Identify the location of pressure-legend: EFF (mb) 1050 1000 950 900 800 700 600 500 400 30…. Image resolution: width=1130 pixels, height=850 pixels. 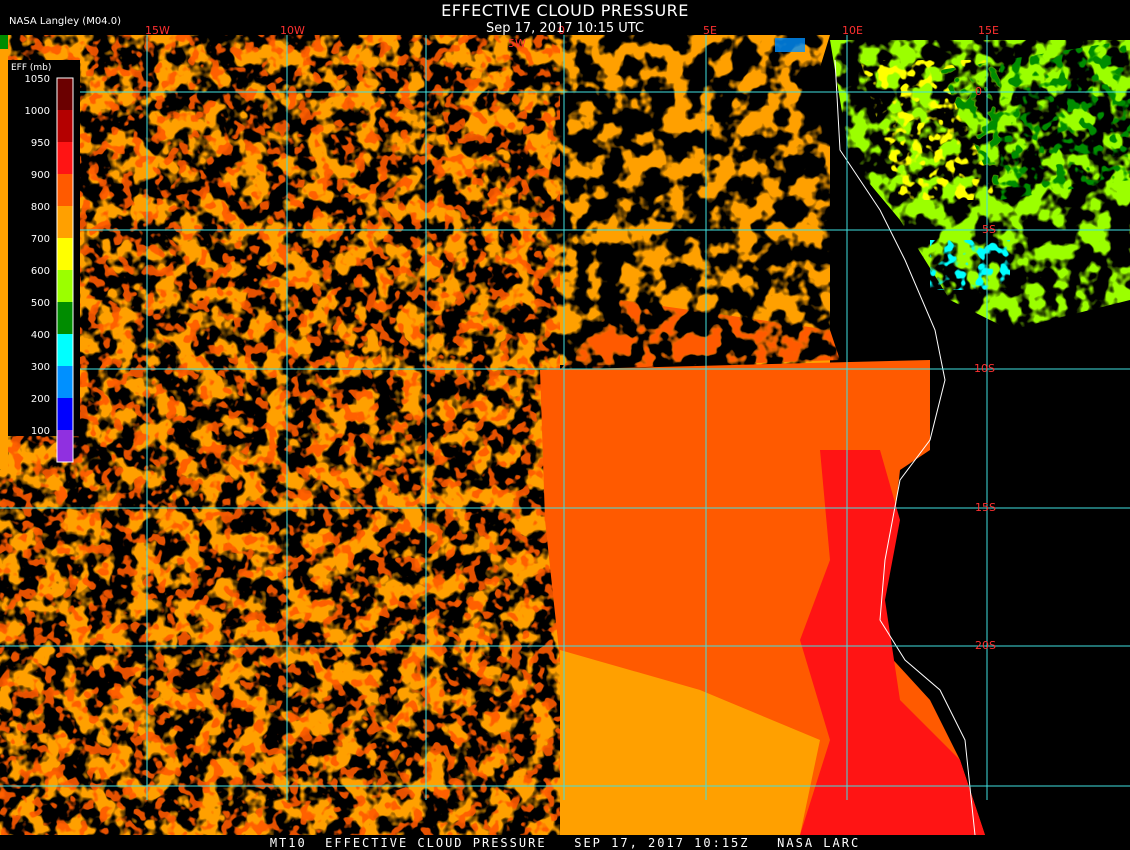
(44, 261).